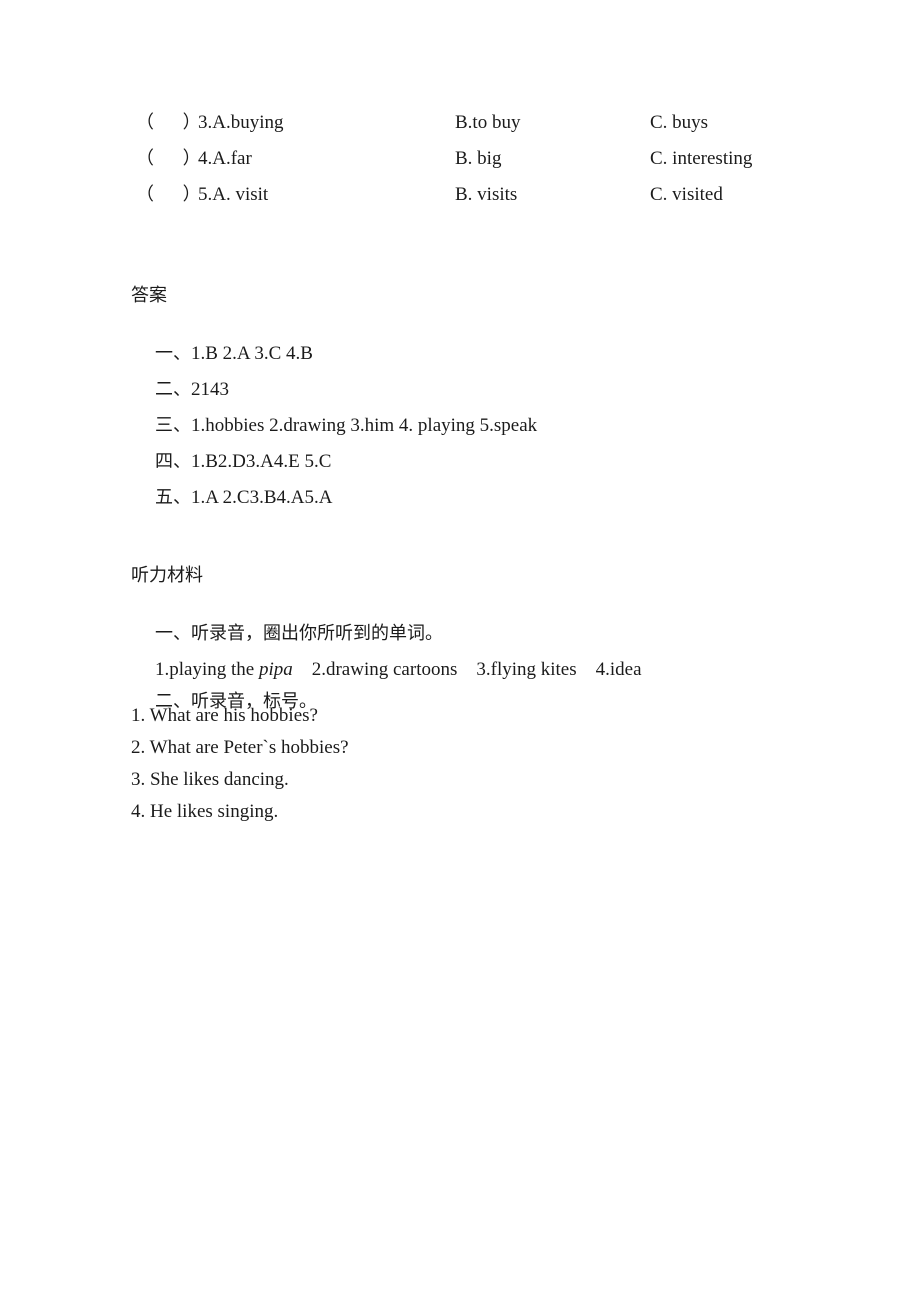 The image size is (920, 1302). I want to click on option-c: C. buys, so click(679, 122).